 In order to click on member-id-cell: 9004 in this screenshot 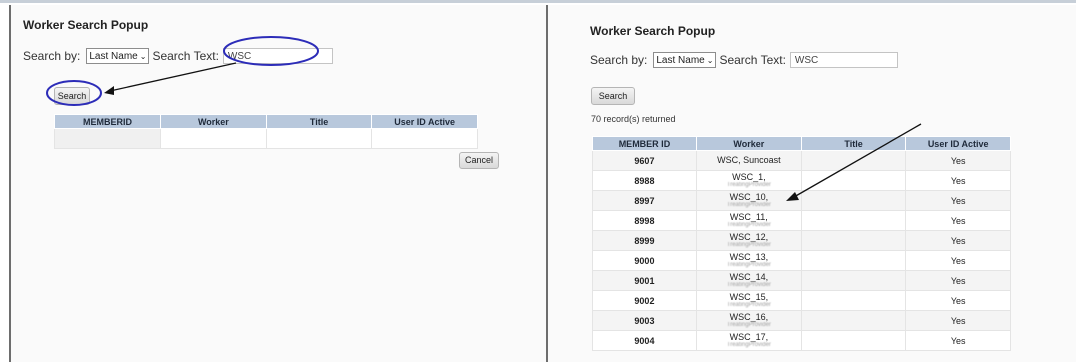, I will do `click(644, 340)`.